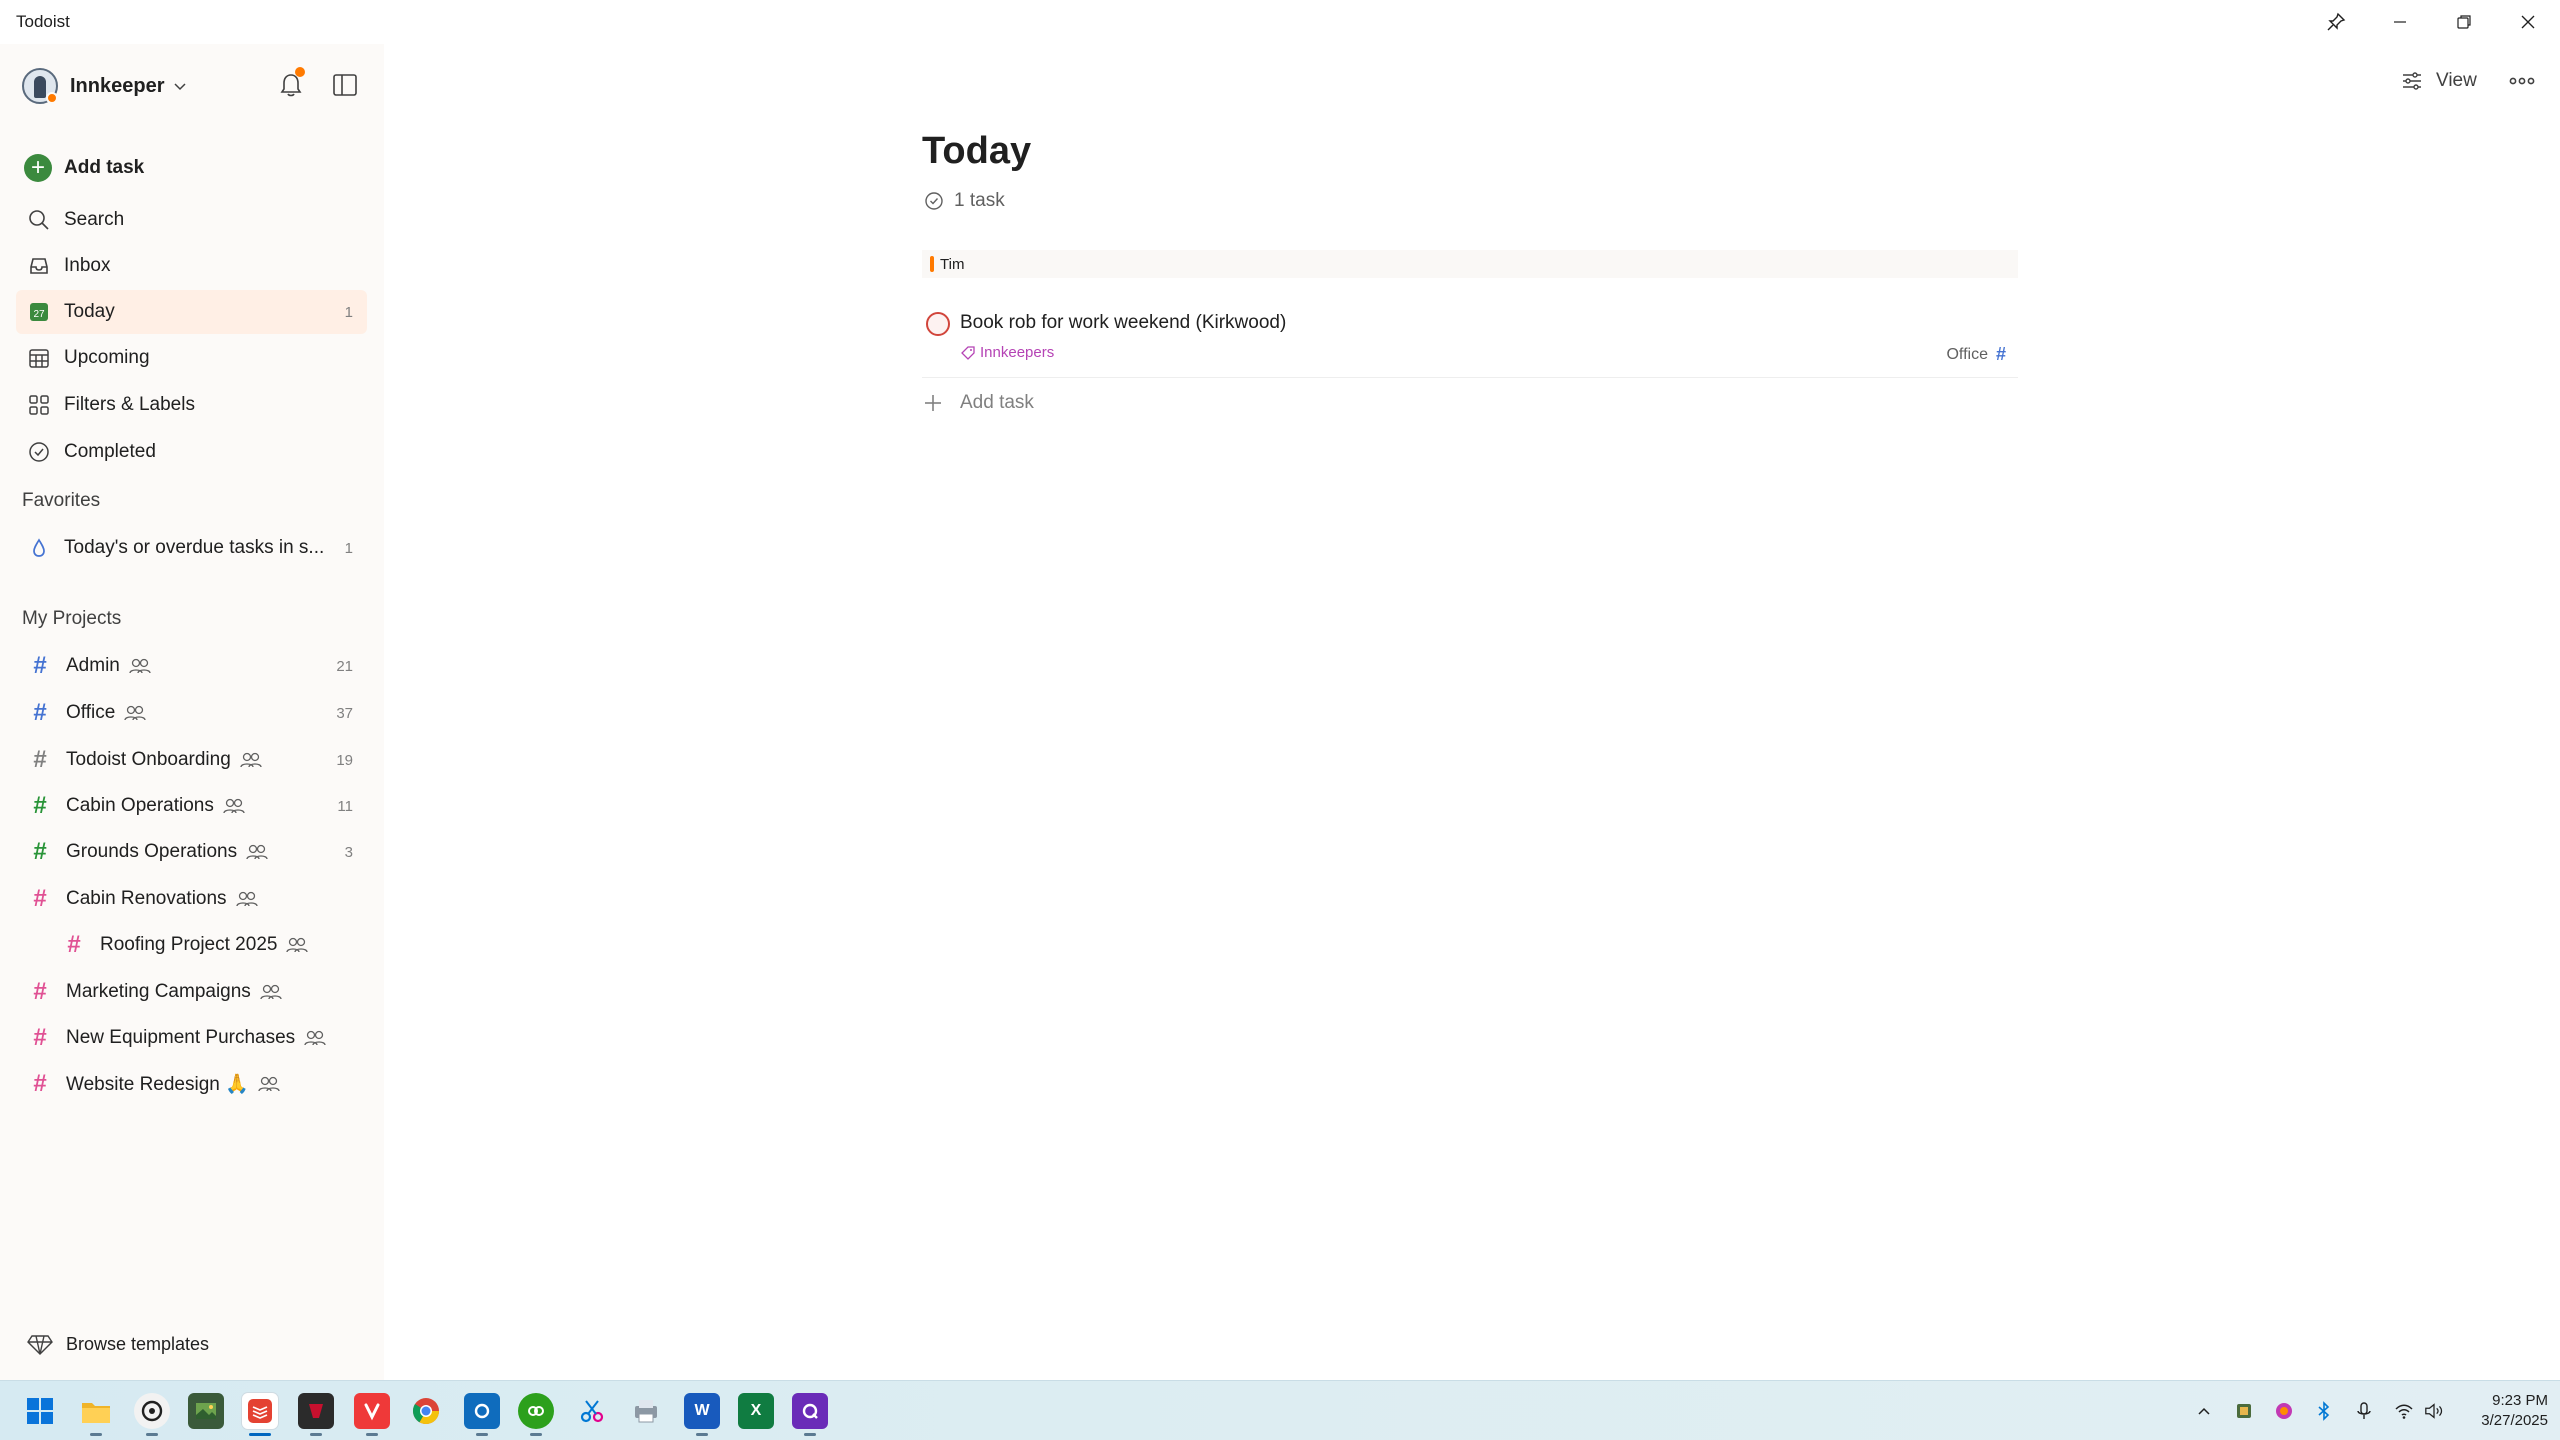 The width and height of the screenshot is (2560, 1440). What do you see at coordinates (180, 87) in the screenshot?
I see `chevron-down-icon` at bounding box center [180, 87].